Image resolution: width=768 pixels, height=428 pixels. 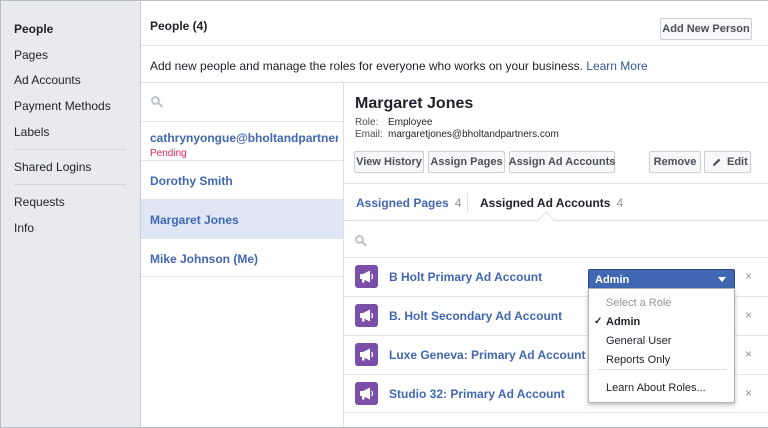 What do you see at coordinates (737, 162) in the screenshot?
I see `edit-label: Edit` at bounding box center [737, 162].